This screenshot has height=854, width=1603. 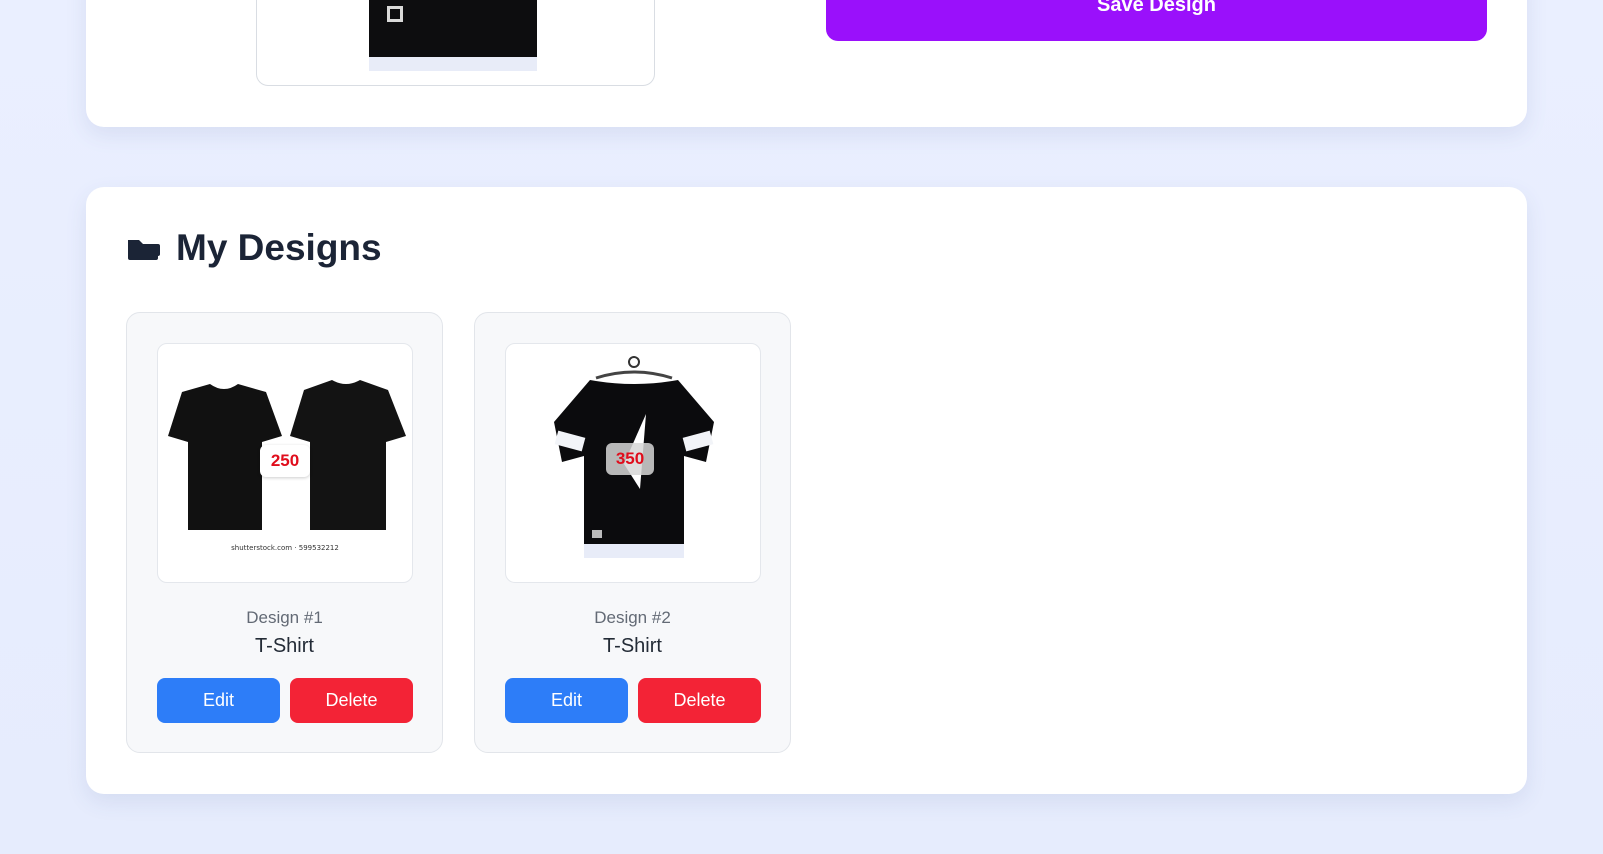 What do you see at coordinates (1156, 20) in the screenshot?
I see `save-design-button: Save Design` at bounding box center [1156, 20].